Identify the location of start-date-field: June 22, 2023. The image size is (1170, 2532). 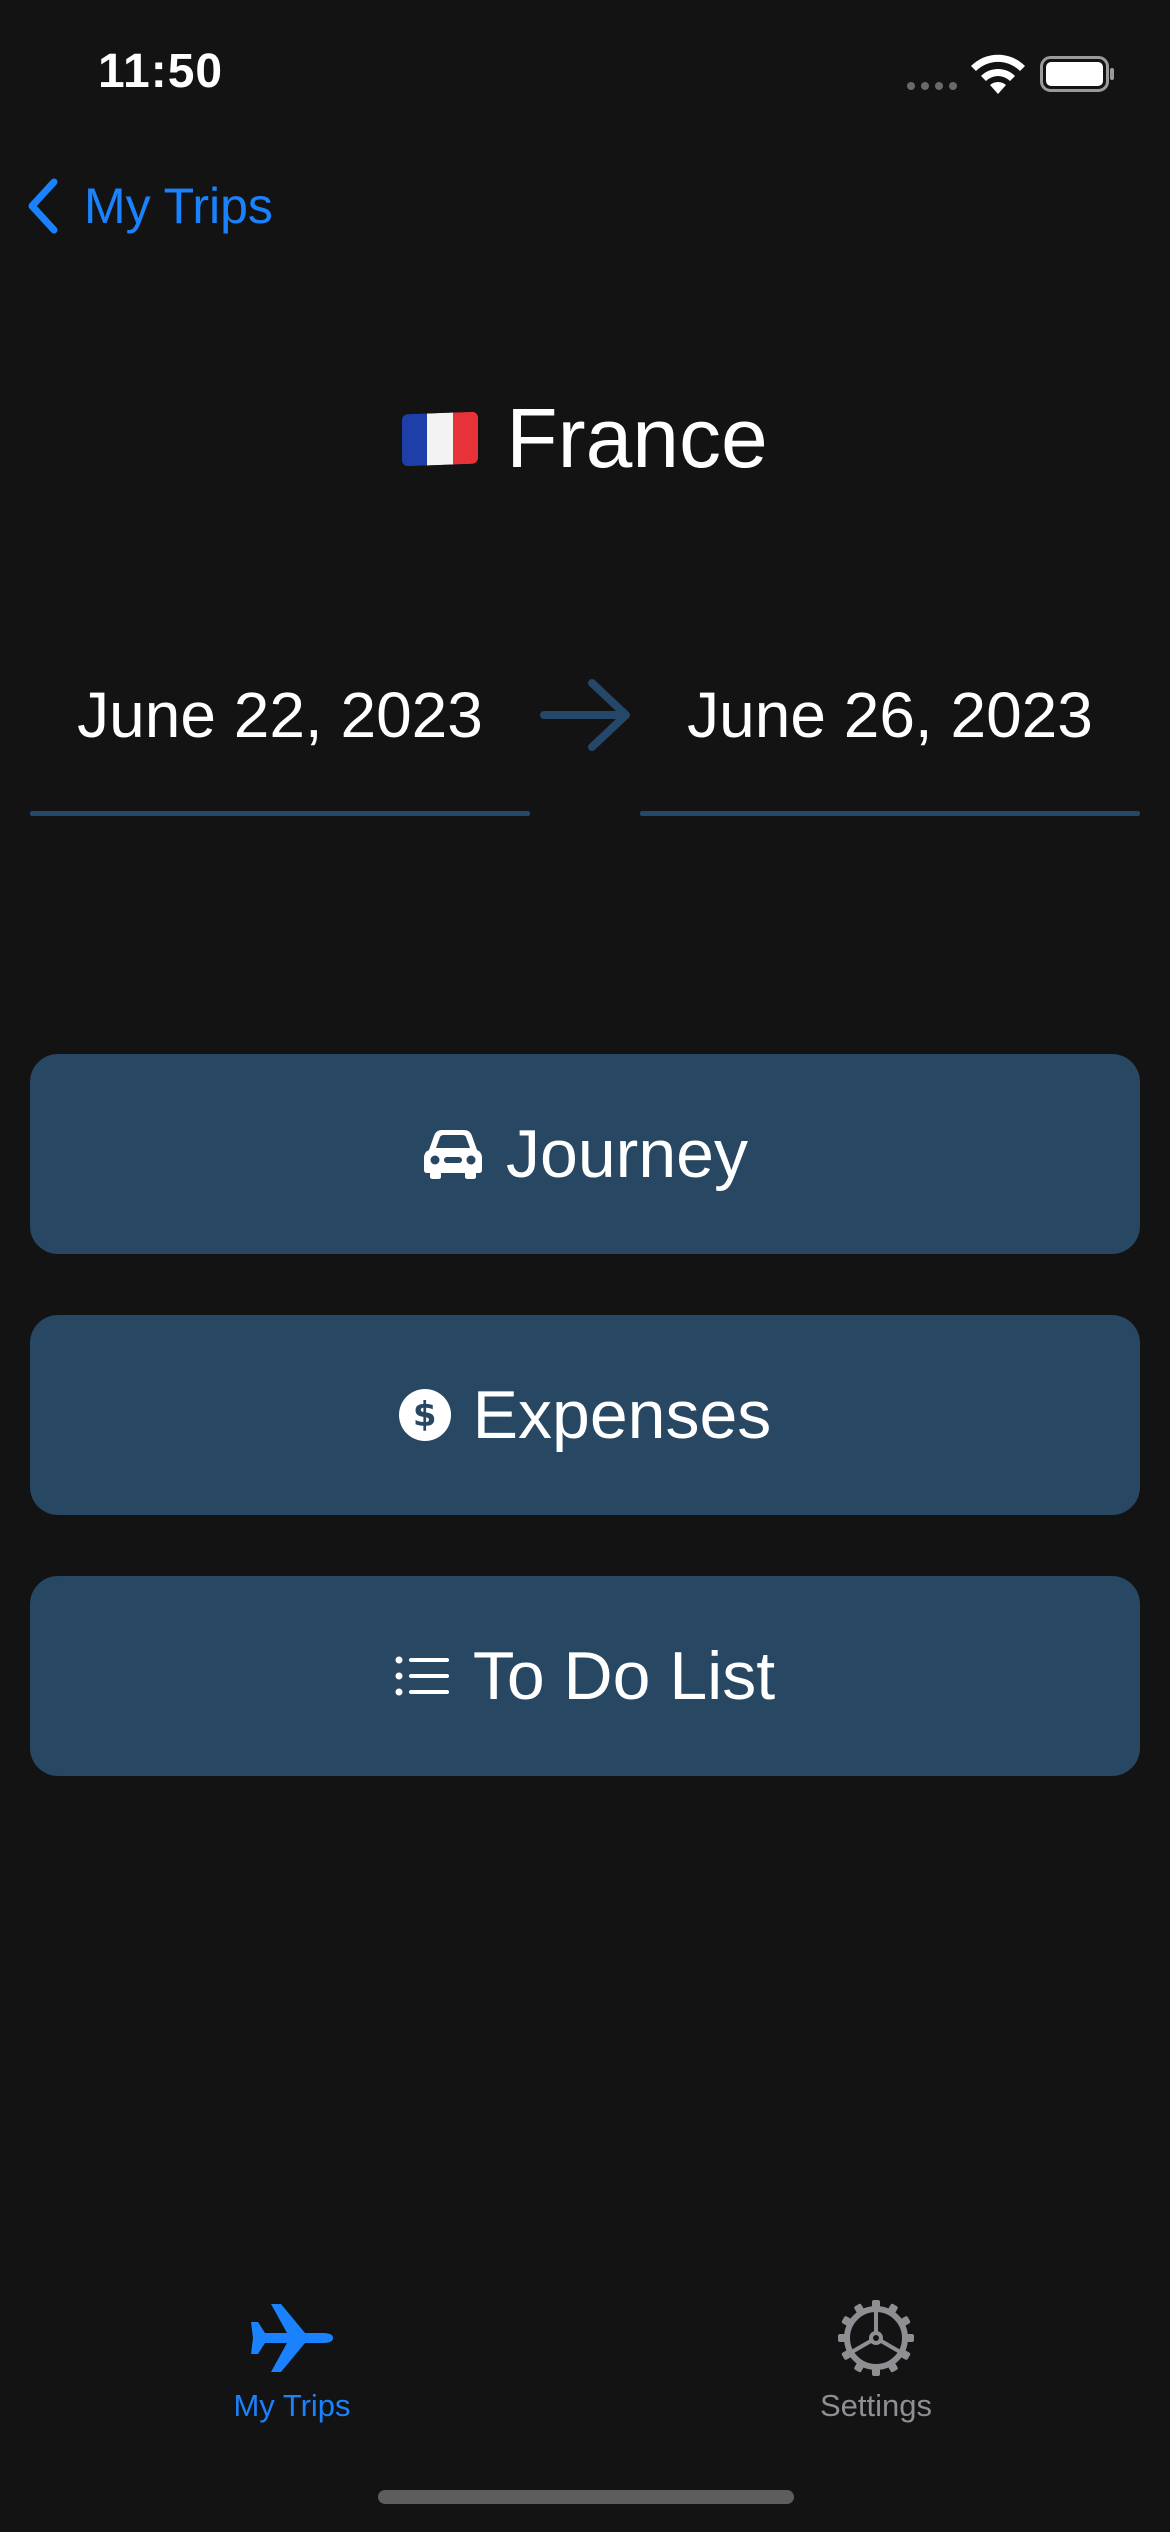
(280, 738).